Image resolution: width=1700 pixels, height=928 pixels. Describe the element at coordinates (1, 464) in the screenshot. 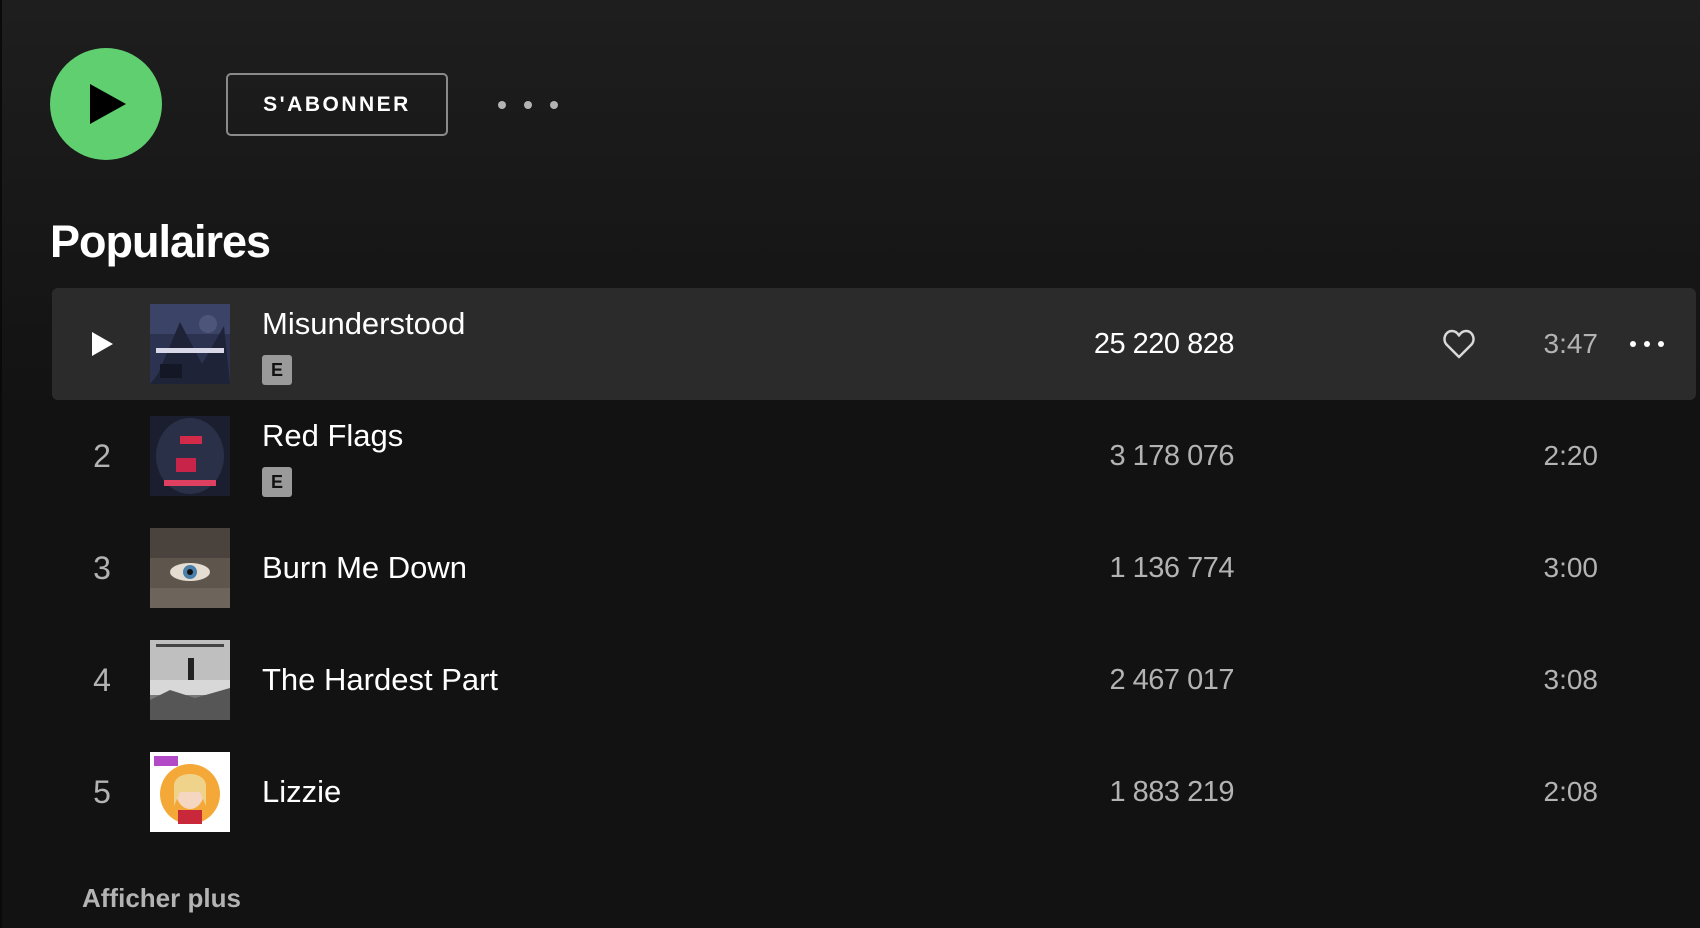

I see `sidebar-divider` at that location.